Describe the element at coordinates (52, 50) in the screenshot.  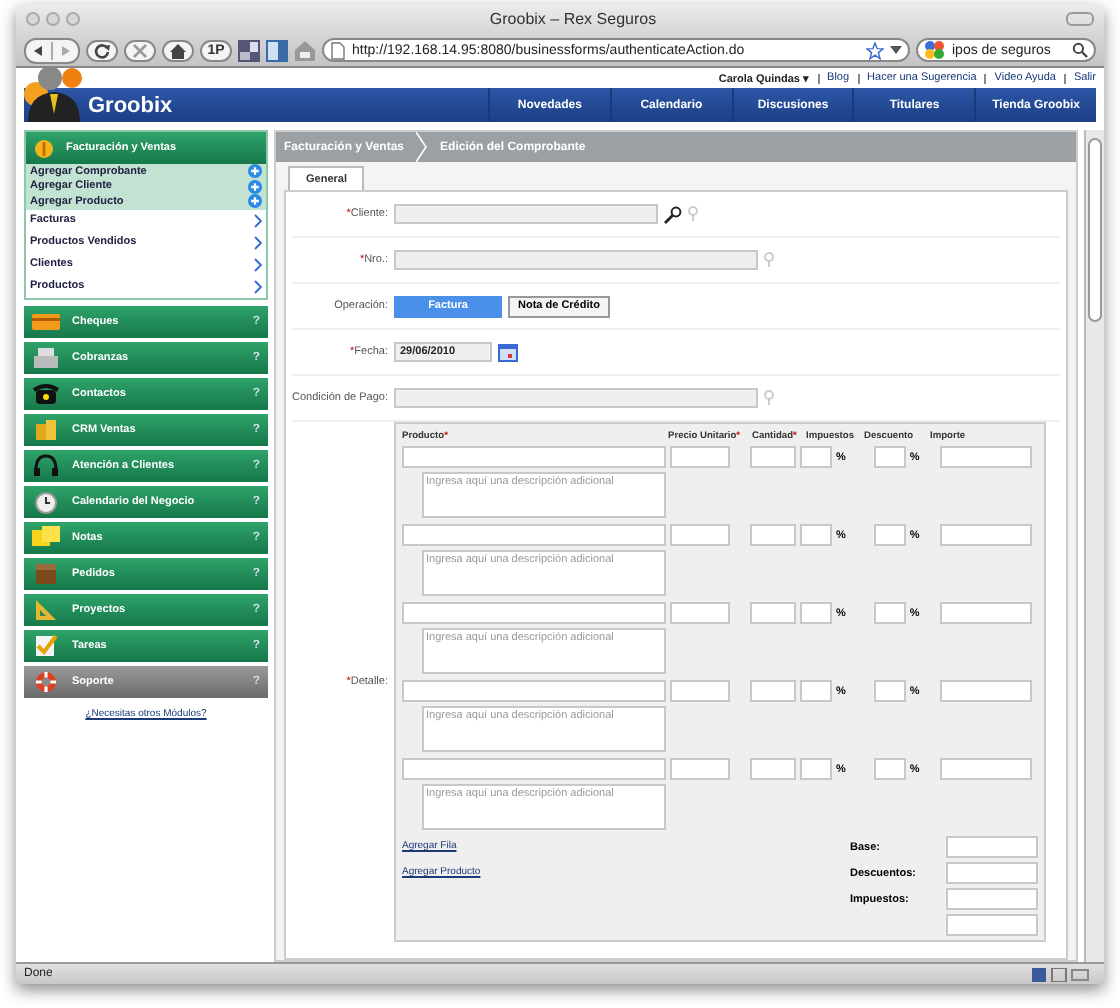
I see `back-forward-button` at that location.